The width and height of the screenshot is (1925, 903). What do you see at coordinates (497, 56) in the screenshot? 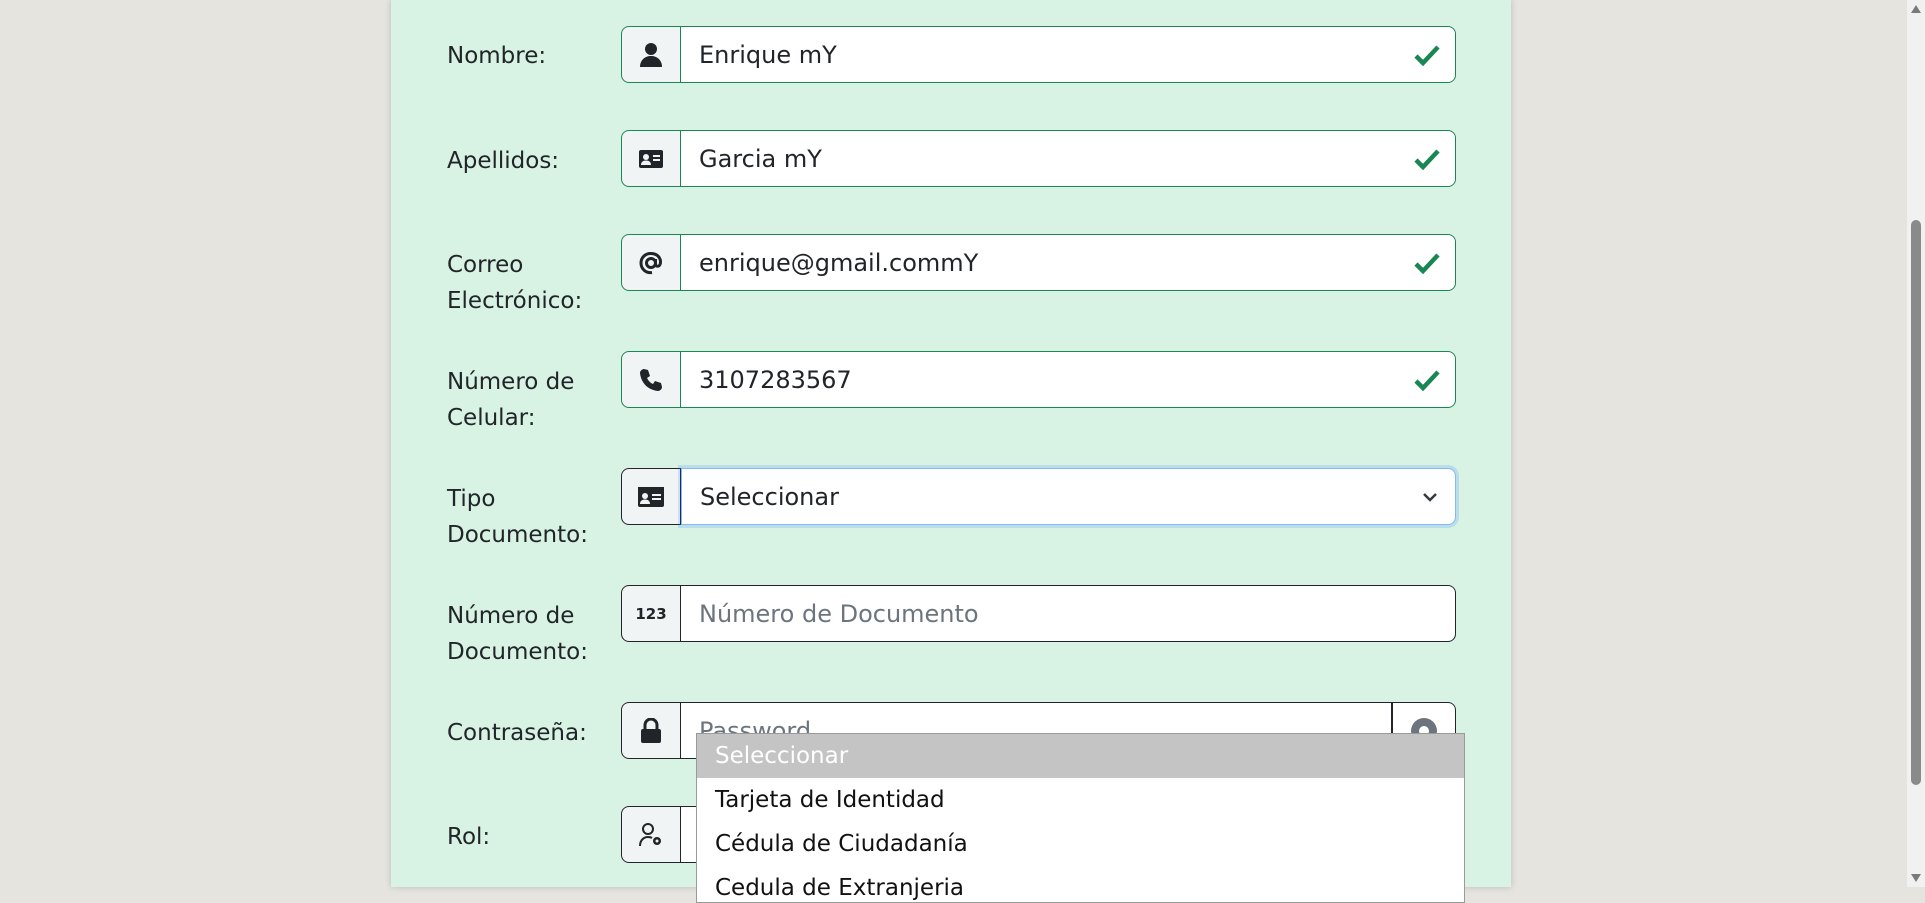
I see `nombre-label: Nombre:` at bounding box center [497, 56].